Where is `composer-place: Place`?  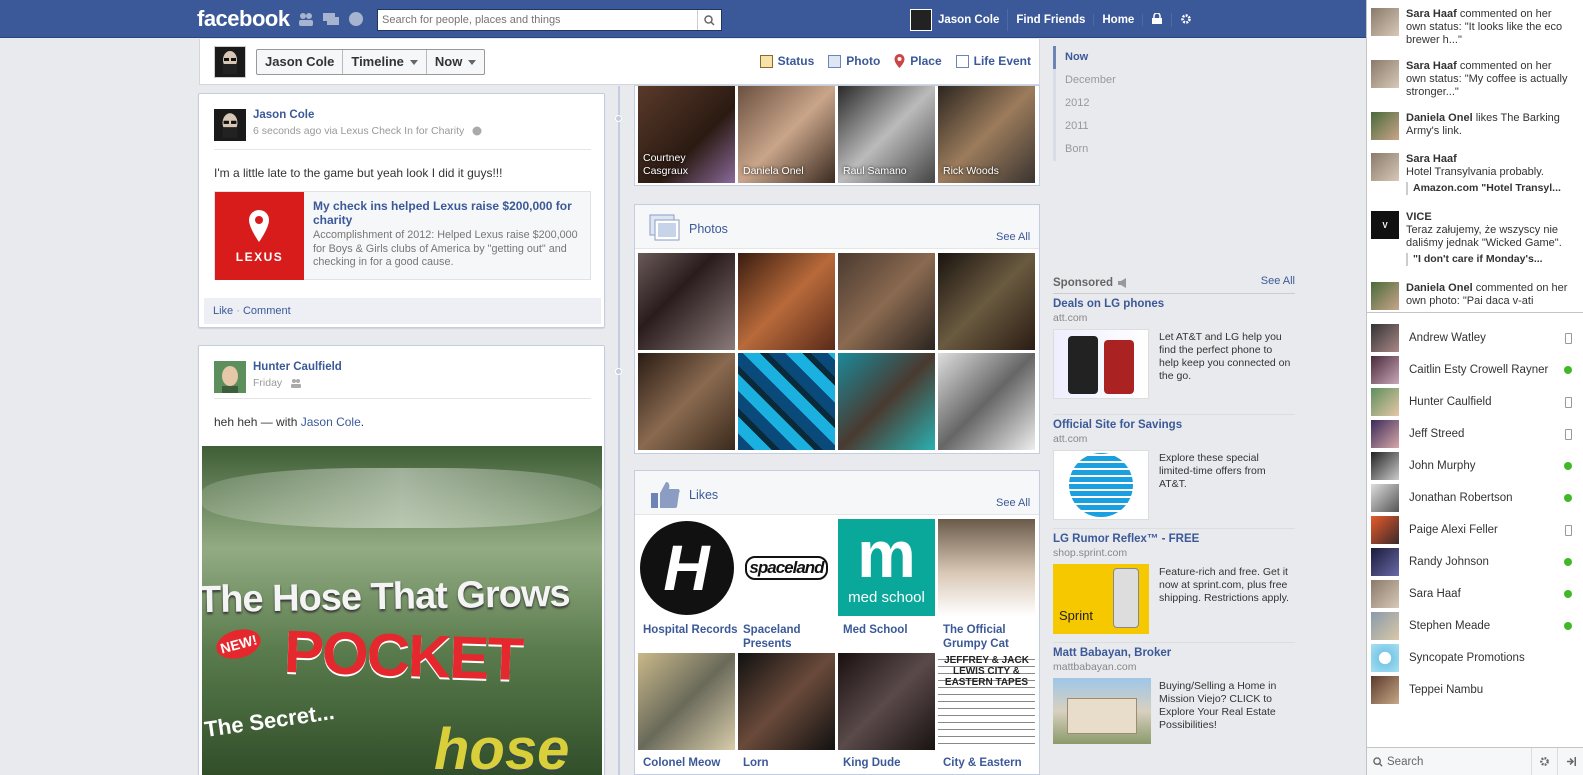 composer-place: Place is located at coordinates (918, 61).